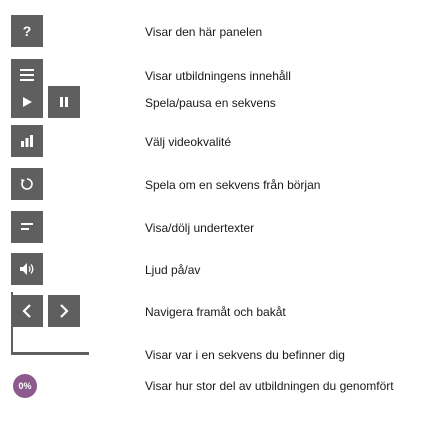 The height and width of the screenshot is (445, 441). I want to click on help-button: ?, so click(27, 31).